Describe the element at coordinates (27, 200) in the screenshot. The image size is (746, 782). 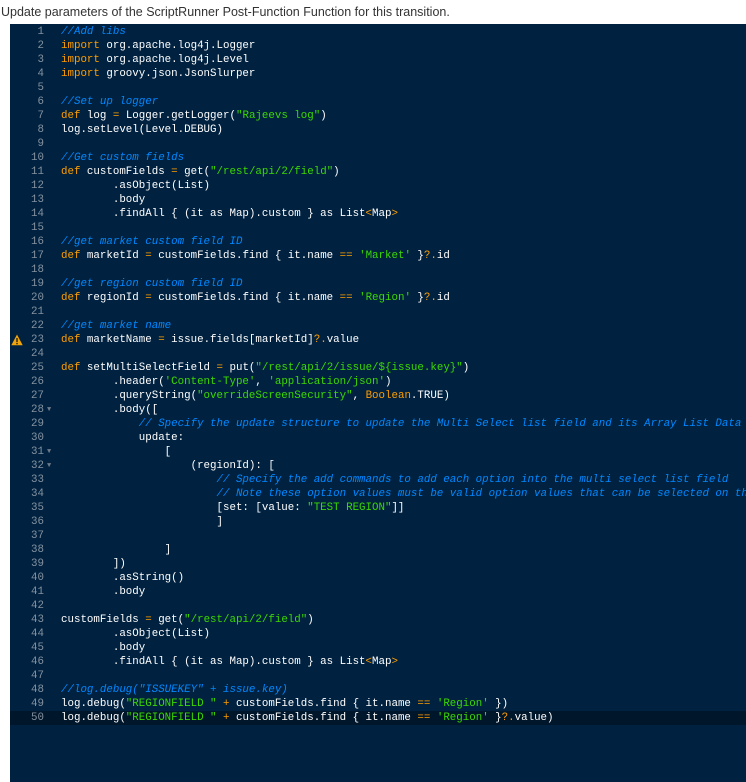
I see `line-number: 13` at that location.